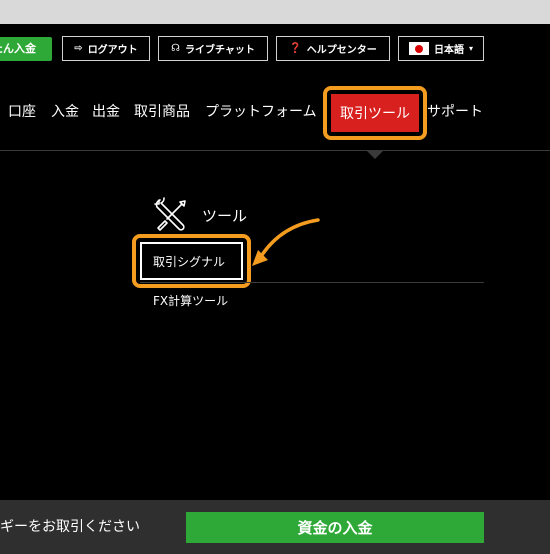 This screenshot has width=550, height=554. Describe the element at coordinates (275, 49) in the screenshot. I see `header-bar: かんたん入金 ⇨ ログアウト ☊ ライブチャット ❓ ヘルプセンター 日本語 ▾` at that location.